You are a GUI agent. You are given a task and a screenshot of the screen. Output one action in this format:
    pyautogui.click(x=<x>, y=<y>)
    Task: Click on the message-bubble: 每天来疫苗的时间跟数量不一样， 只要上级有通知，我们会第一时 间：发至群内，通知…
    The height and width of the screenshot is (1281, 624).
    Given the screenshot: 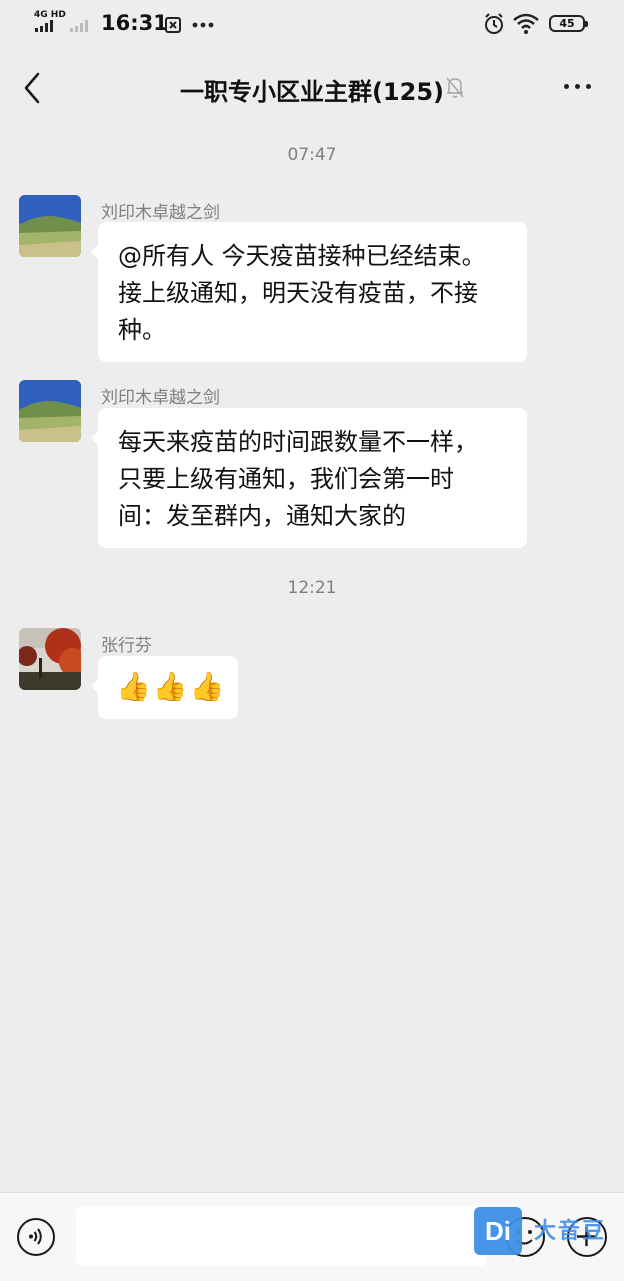 What is the action you would take?
    pyautogui.click(x=309, y=478)
    